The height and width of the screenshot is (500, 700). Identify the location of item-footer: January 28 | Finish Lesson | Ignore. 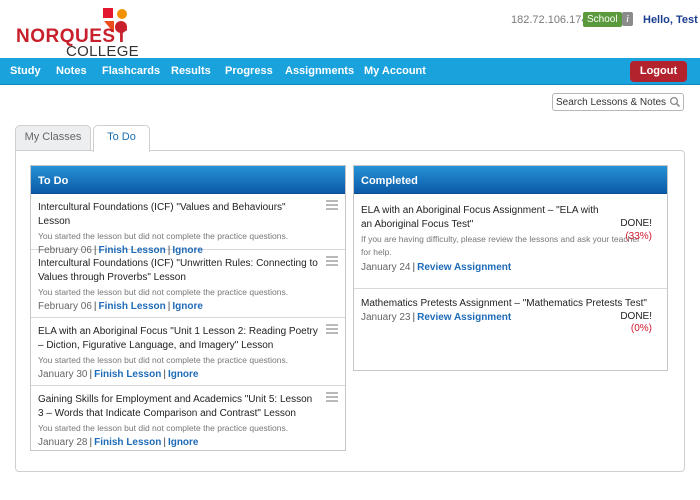
(118, 442).